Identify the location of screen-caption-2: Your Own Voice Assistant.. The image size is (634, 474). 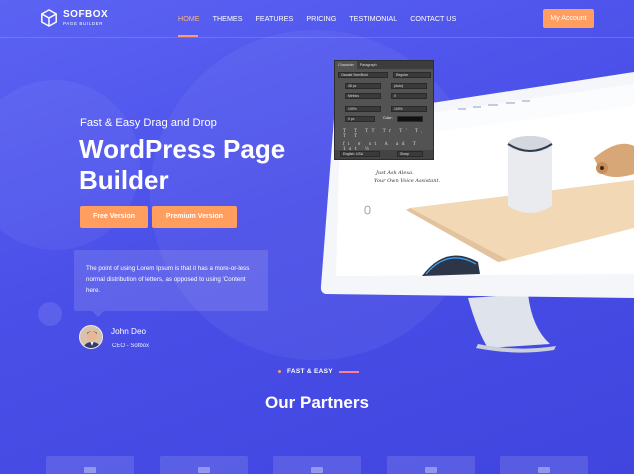
(407, 181).